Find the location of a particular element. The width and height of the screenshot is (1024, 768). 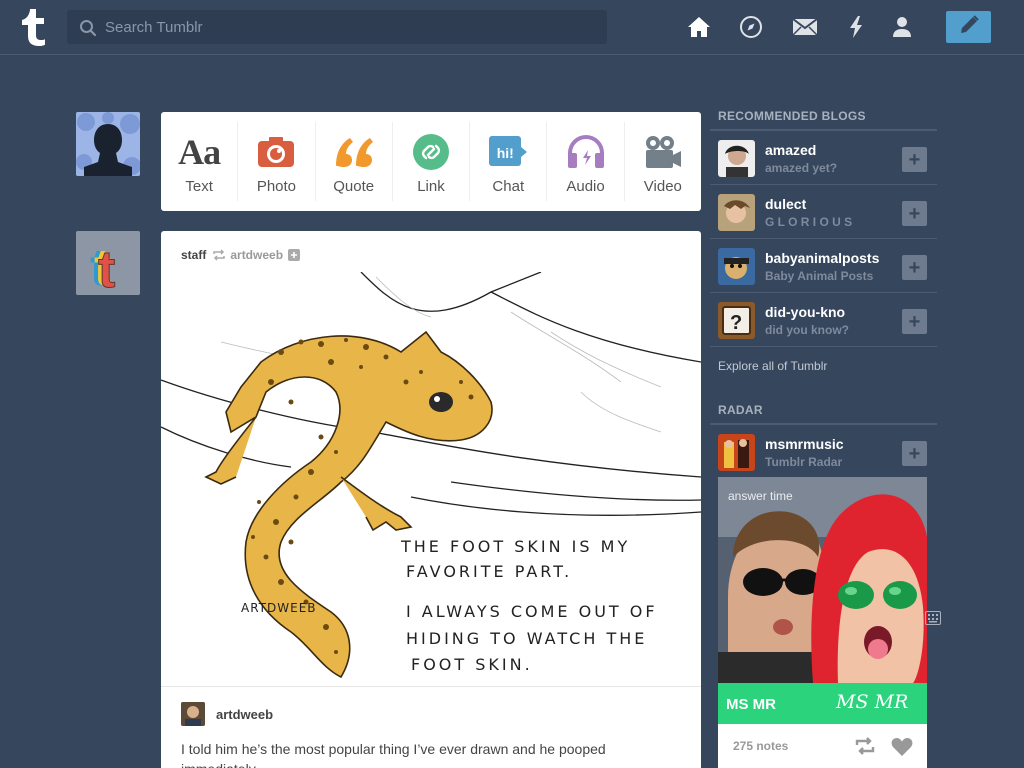

video-camera-icon is located at coordinates (663, 152).